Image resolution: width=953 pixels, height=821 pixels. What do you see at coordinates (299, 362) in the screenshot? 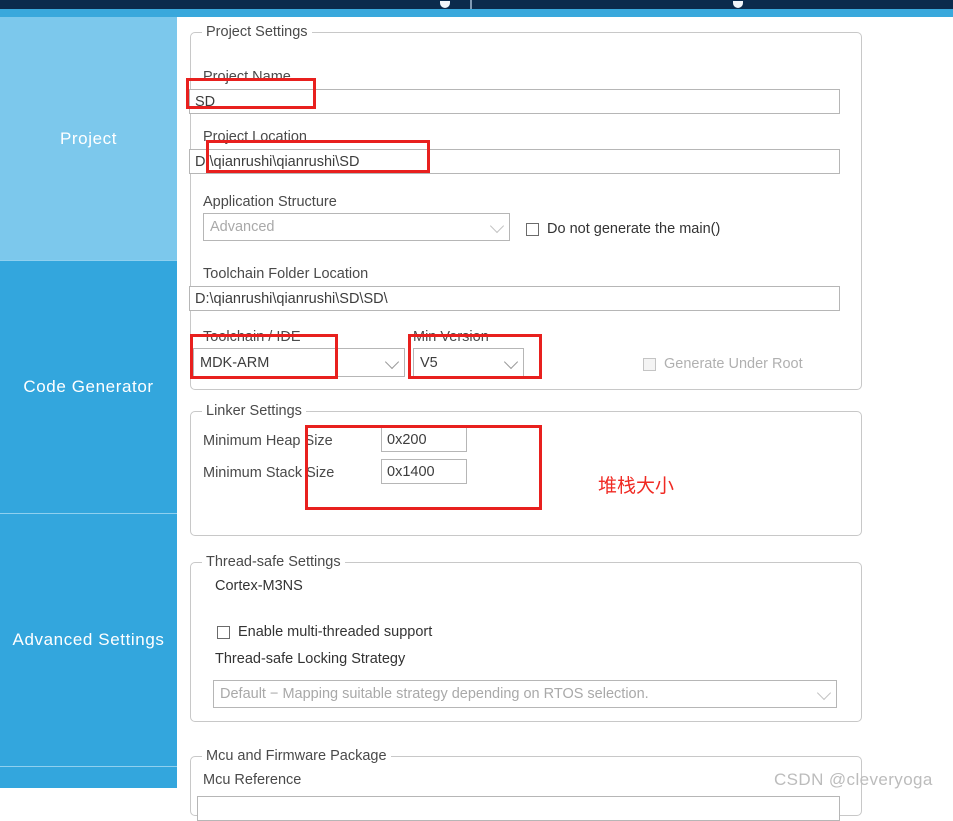
I see `toolchain-ide-combobox: MDK-ARM` at bounding box center [299, 362].